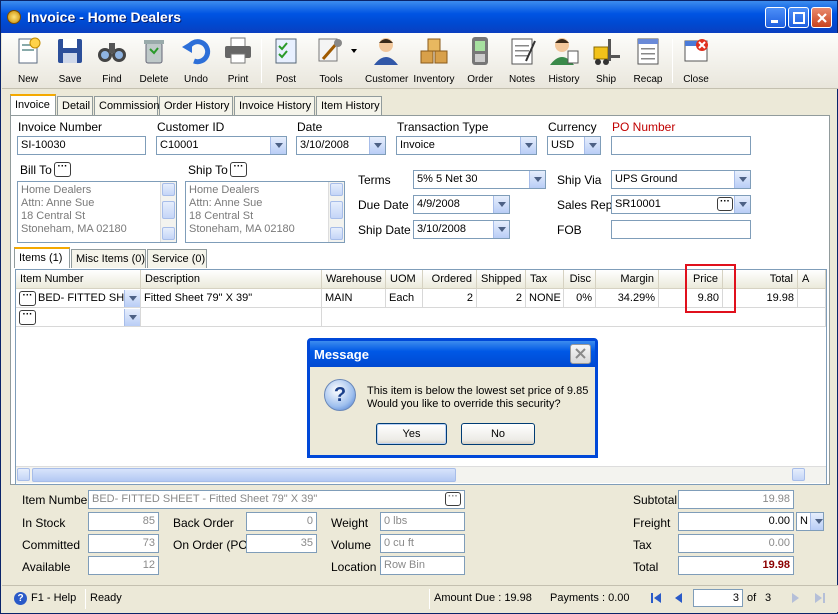 The height and width of the screenshot is (614, 838). I want to click on column-header-shipped: Shipped, so click(501, 279).